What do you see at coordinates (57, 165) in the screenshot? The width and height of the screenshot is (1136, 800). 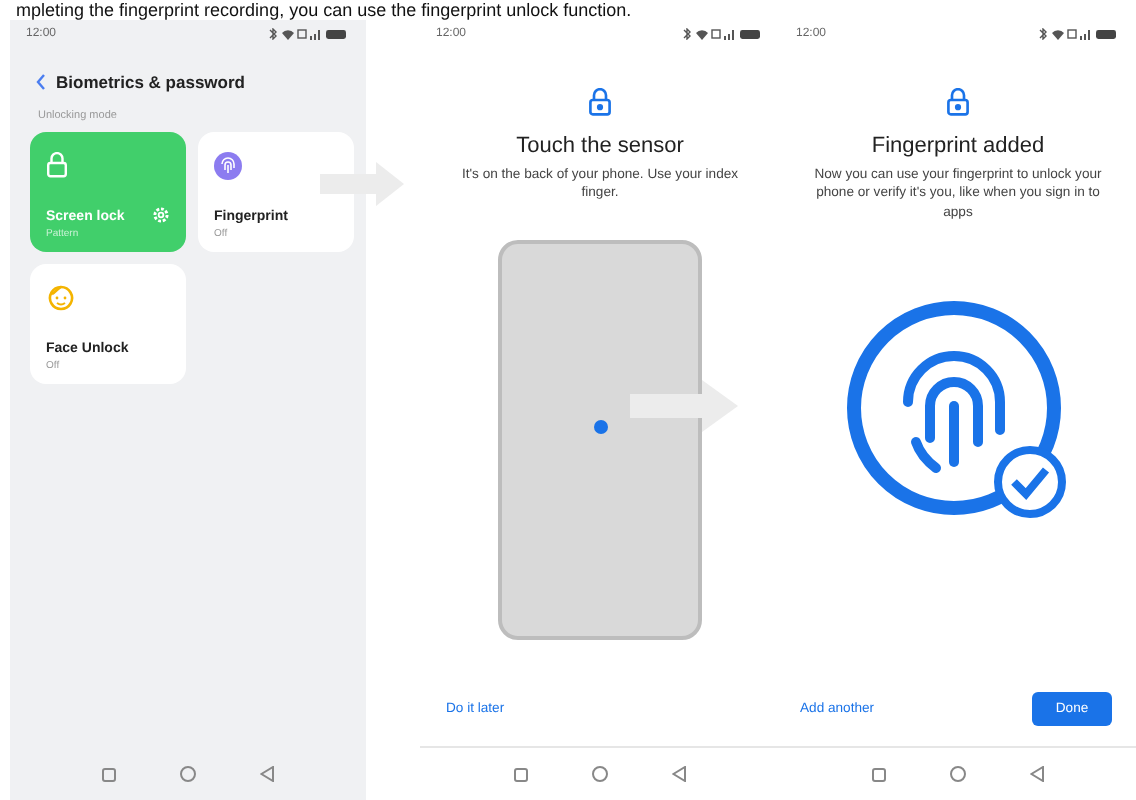 I see `padlock-icon` at bounding box center [57, 165].